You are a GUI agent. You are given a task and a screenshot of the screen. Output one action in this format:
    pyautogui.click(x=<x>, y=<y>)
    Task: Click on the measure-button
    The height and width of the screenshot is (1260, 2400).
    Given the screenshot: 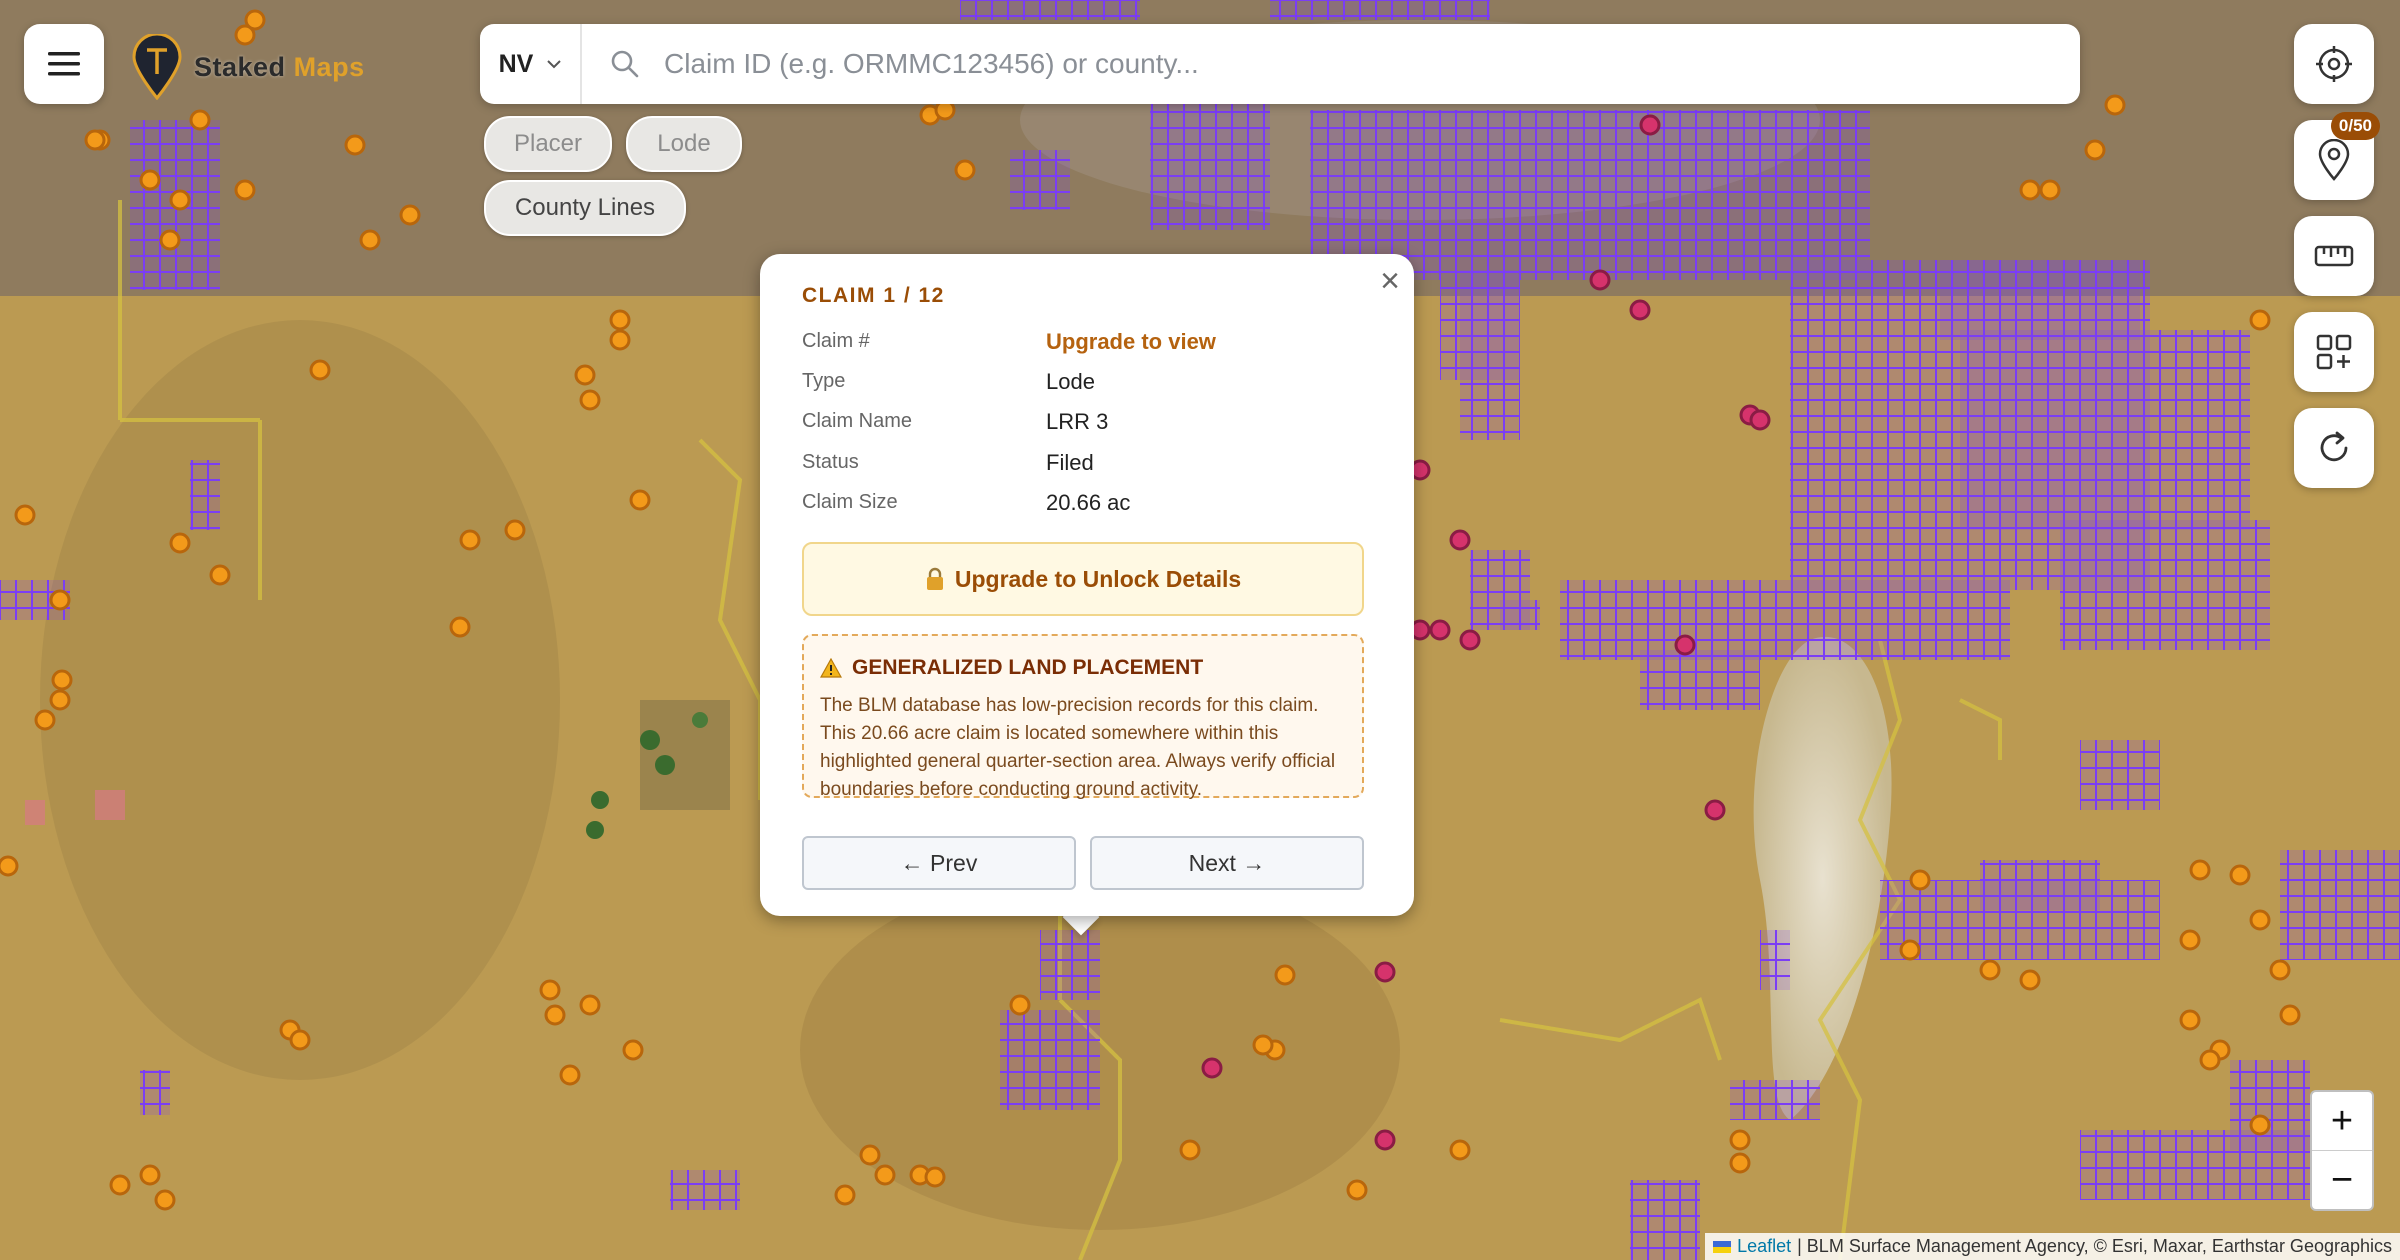 What is the action you would take?
    pyautogui.click(x=2334, y=256)
    